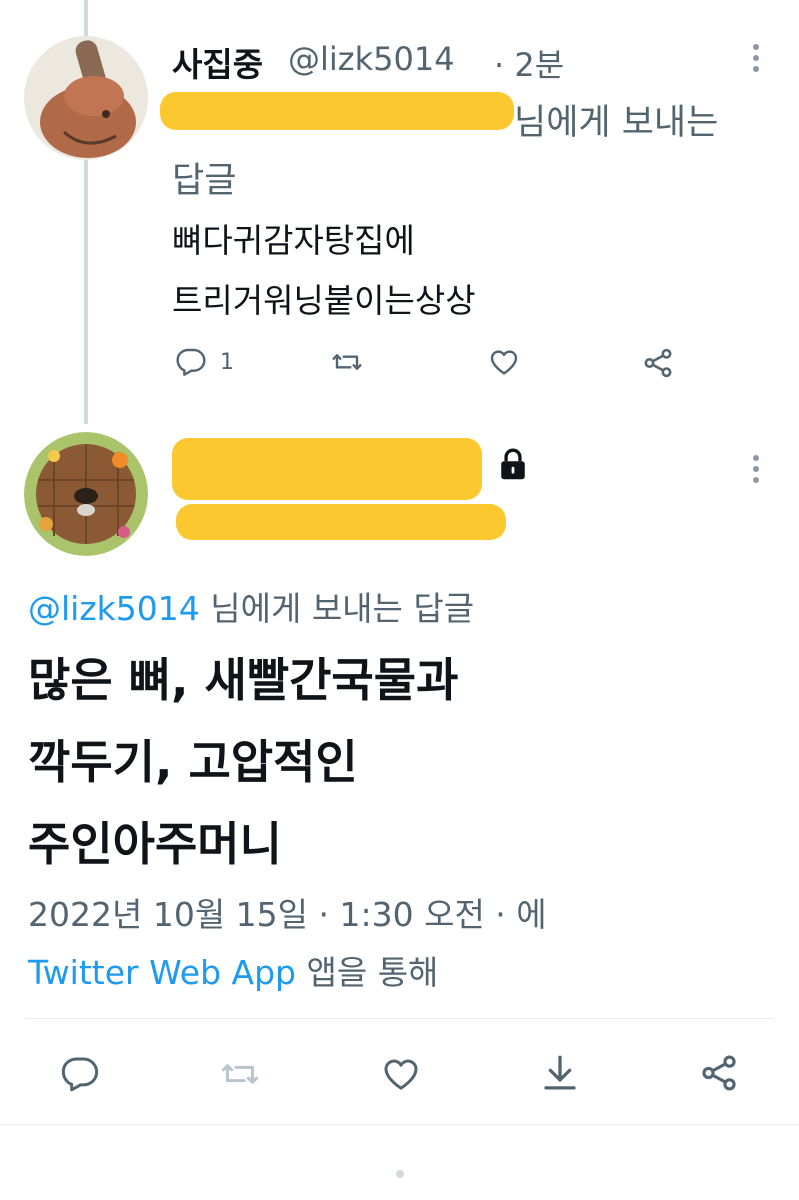  I want to click on handle: @lizk5014, so click(371, 59).